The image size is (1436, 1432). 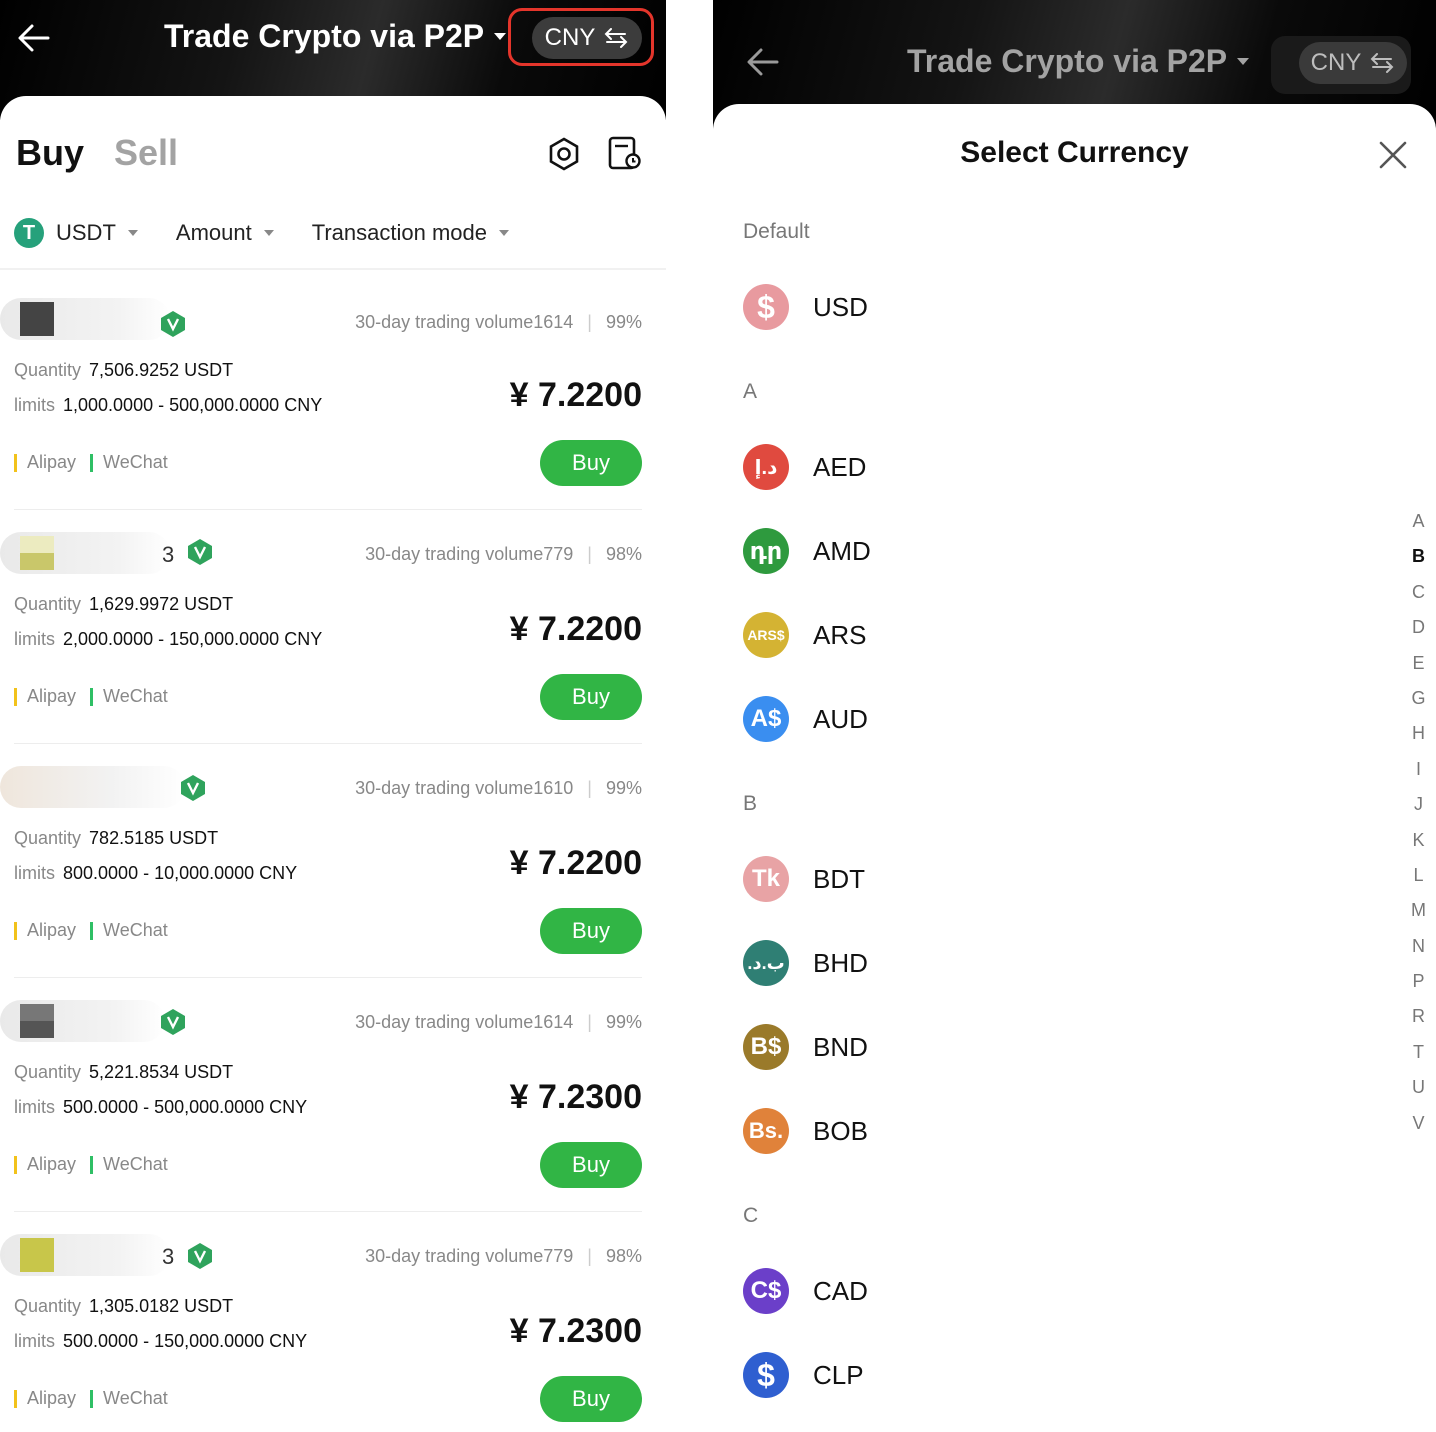 What do you see at coordinates (804, 635) in the screenshot?
I see `currency-item-ars: ARS$ ARS` at bounding box center [804, 635].